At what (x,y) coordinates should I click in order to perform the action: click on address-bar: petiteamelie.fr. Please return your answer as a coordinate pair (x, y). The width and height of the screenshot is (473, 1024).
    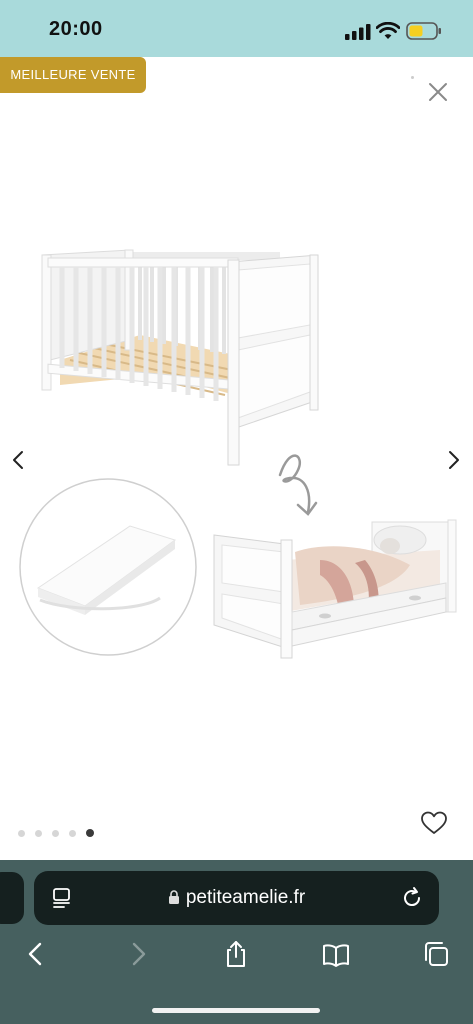
    Looking at the image, I should click on (236, 898).